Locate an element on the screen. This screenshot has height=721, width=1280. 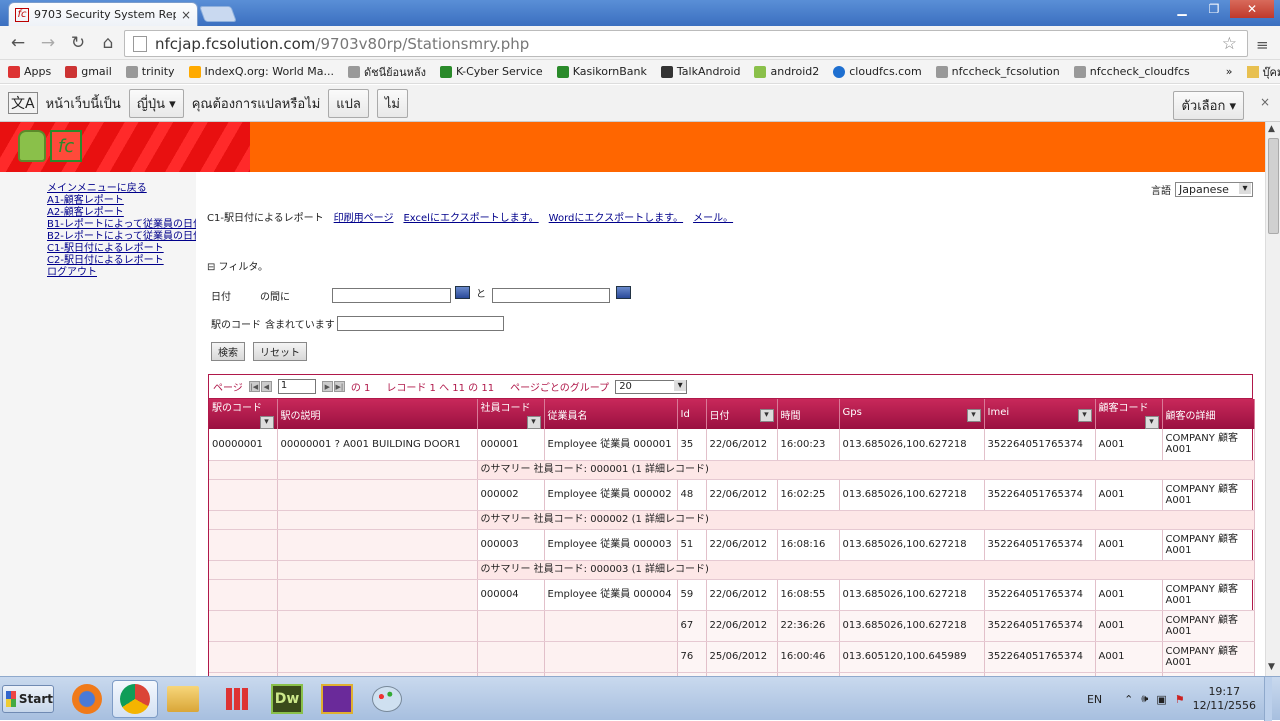
visualstudio-icon is located at coordinates (337, 699).